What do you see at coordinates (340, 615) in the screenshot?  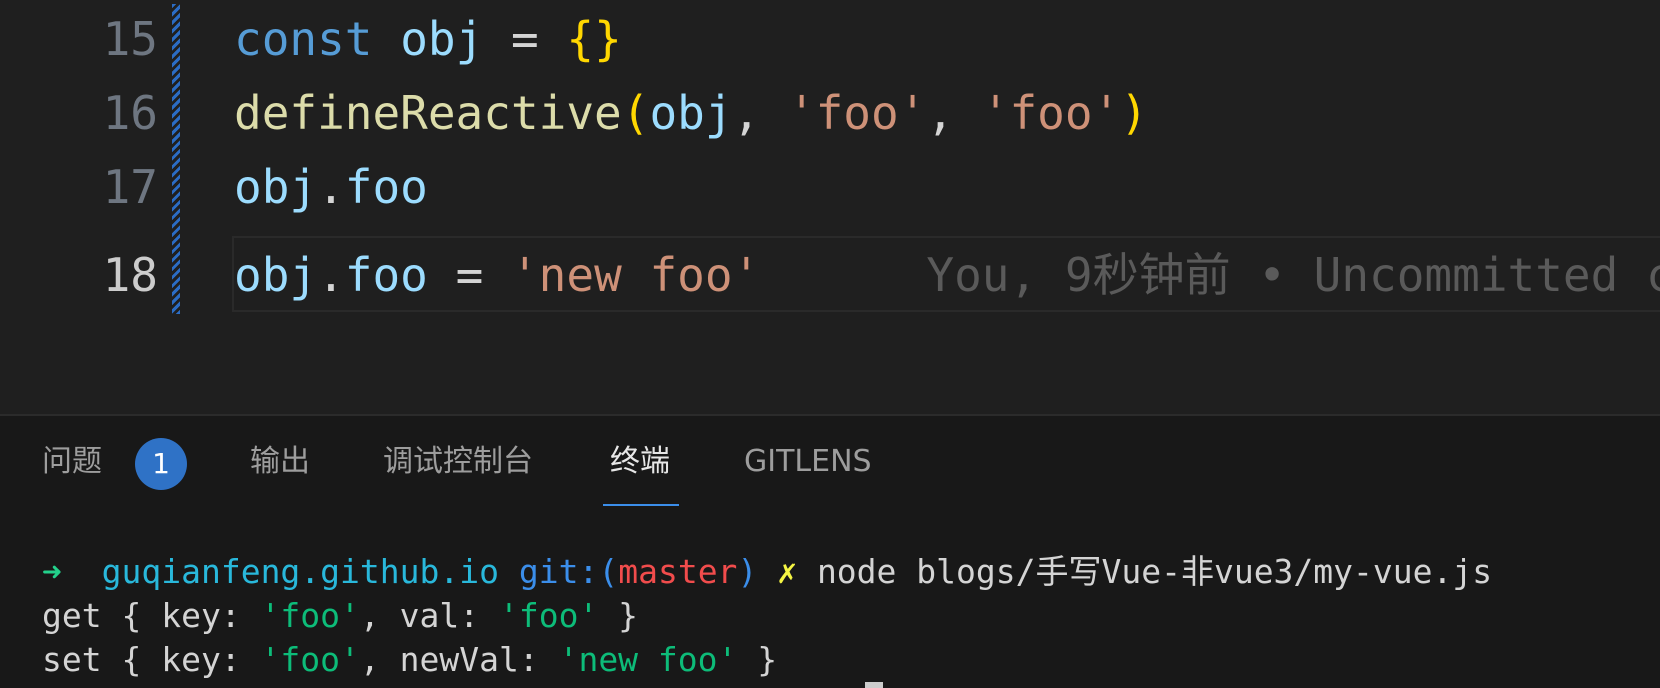 I see `terminal-output-line: get { key: 'foo', val: 'foo' }` at bounding box center [340, 615].